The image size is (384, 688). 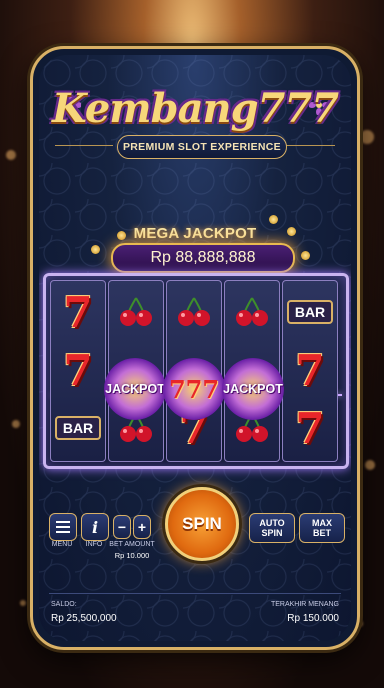 I want to click on menu-label: MENU, so click(x=62, y=544).